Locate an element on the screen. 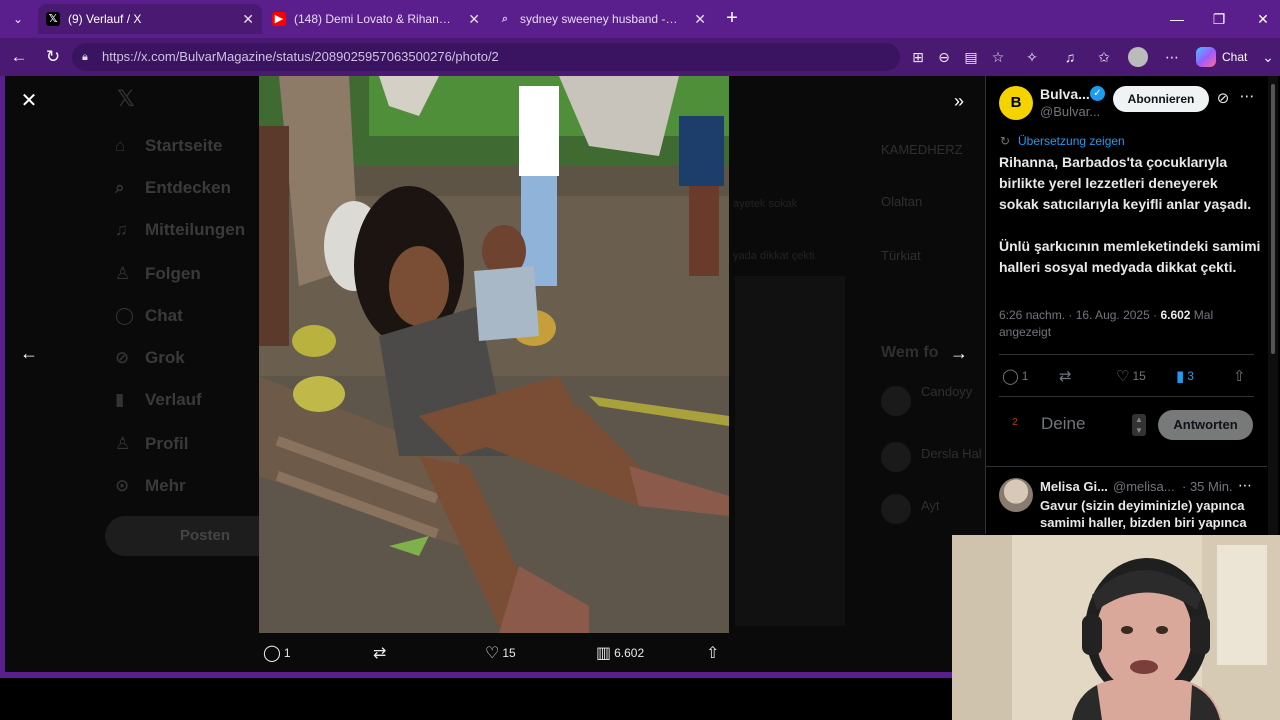  divider is located at coordinates (1126, 466).